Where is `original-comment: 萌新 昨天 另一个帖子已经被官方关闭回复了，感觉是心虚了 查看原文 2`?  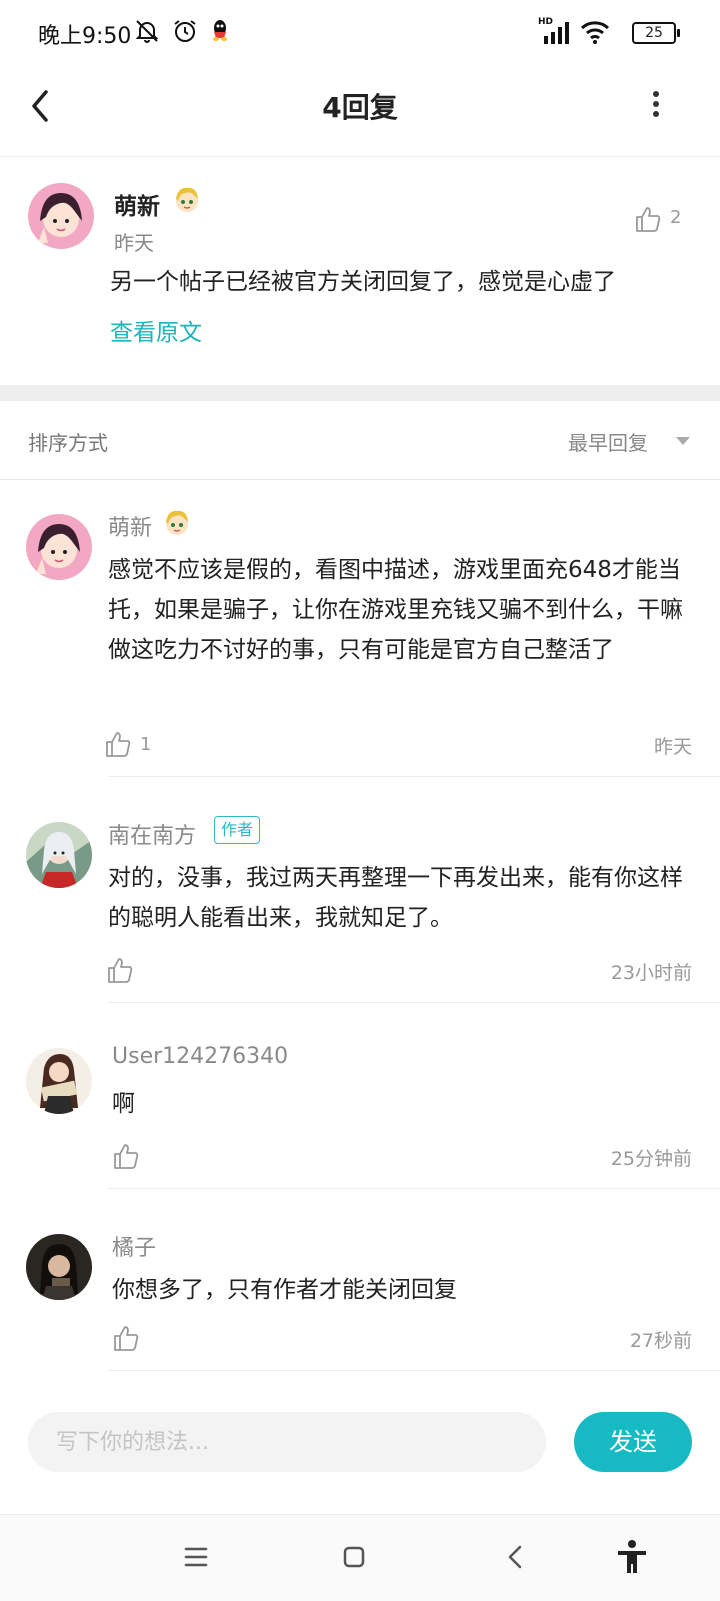
original-comment: 萌新 昨天 另一个帖子已经被官方关闭回复了，感觉是心虚了 查看原文 2 is located at coordinates (360, 271).